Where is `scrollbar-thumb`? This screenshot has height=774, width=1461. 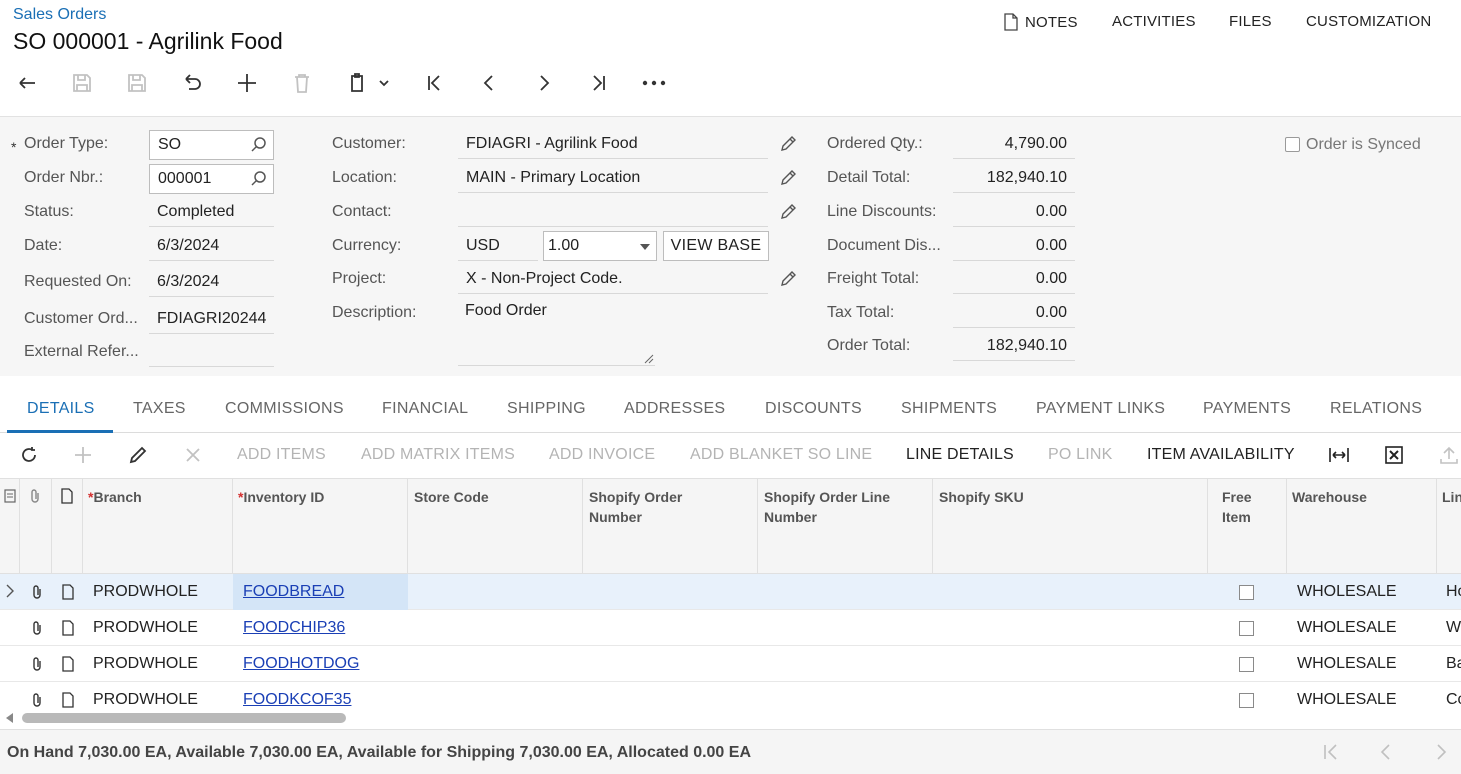 scrollbar-thumb is located at coordinates (184, 718).